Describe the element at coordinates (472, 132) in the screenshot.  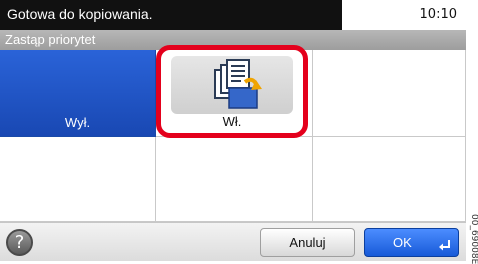
I see `side-code: 00_69008E` at that location.